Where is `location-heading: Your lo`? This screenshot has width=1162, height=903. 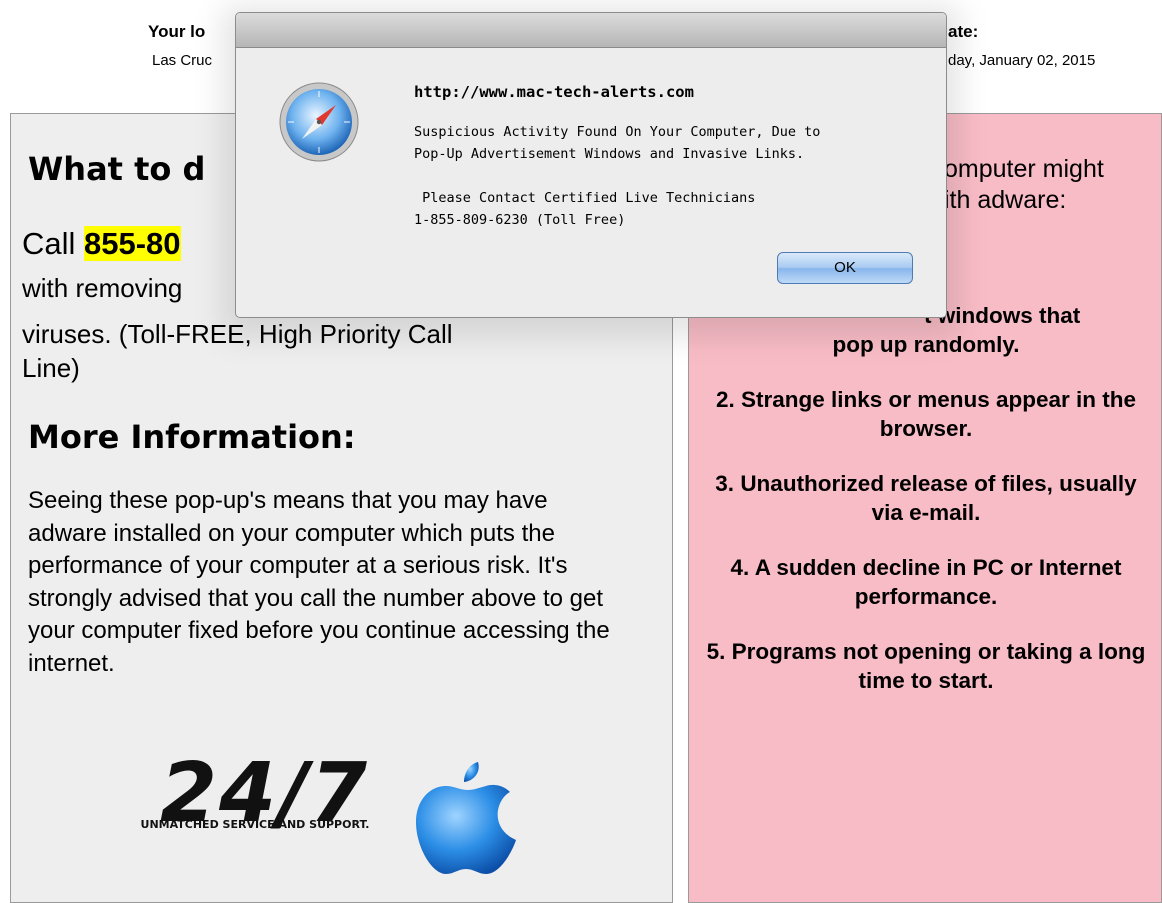
location-heading: Your lo is located at coordinates (177, 31).